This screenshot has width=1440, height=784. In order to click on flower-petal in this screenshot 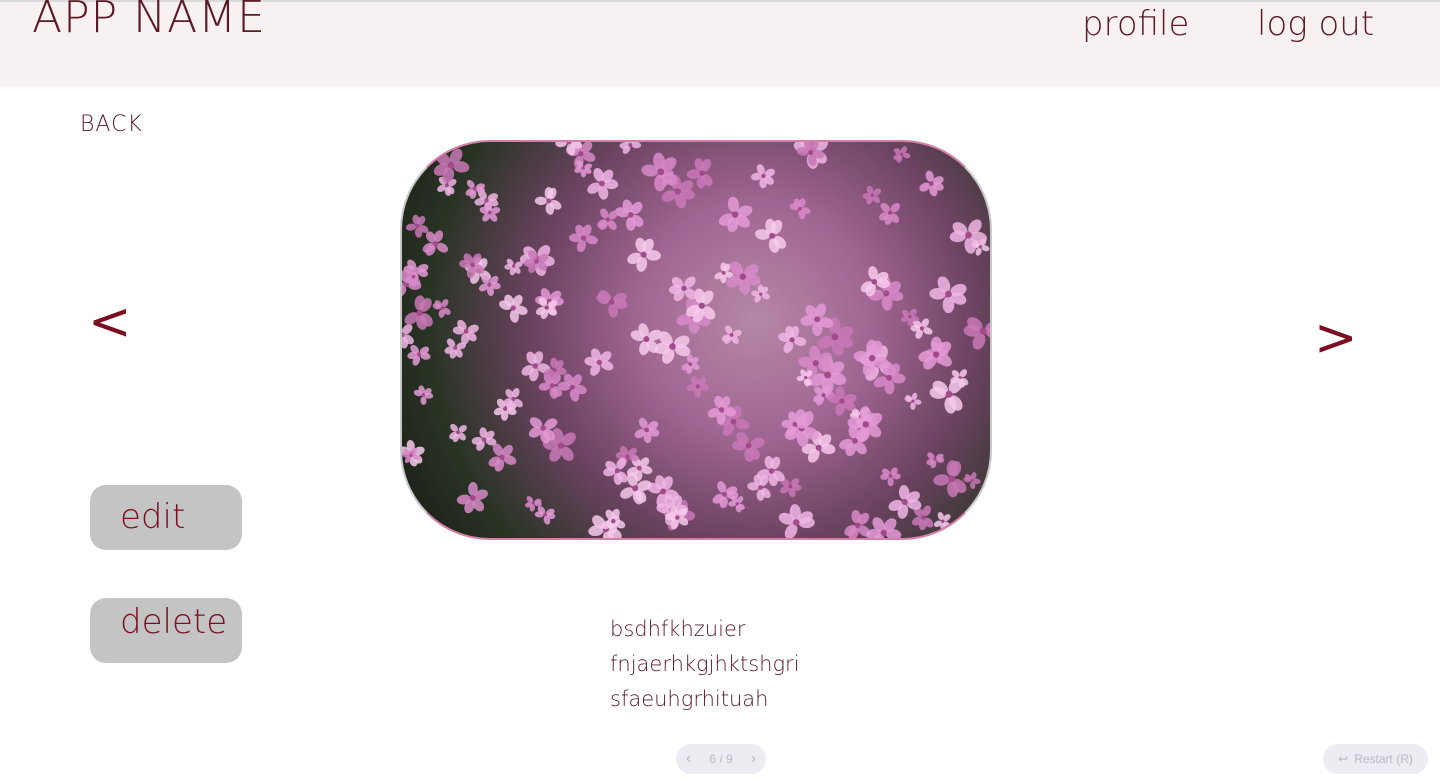, I will do `click(760, 495)`.